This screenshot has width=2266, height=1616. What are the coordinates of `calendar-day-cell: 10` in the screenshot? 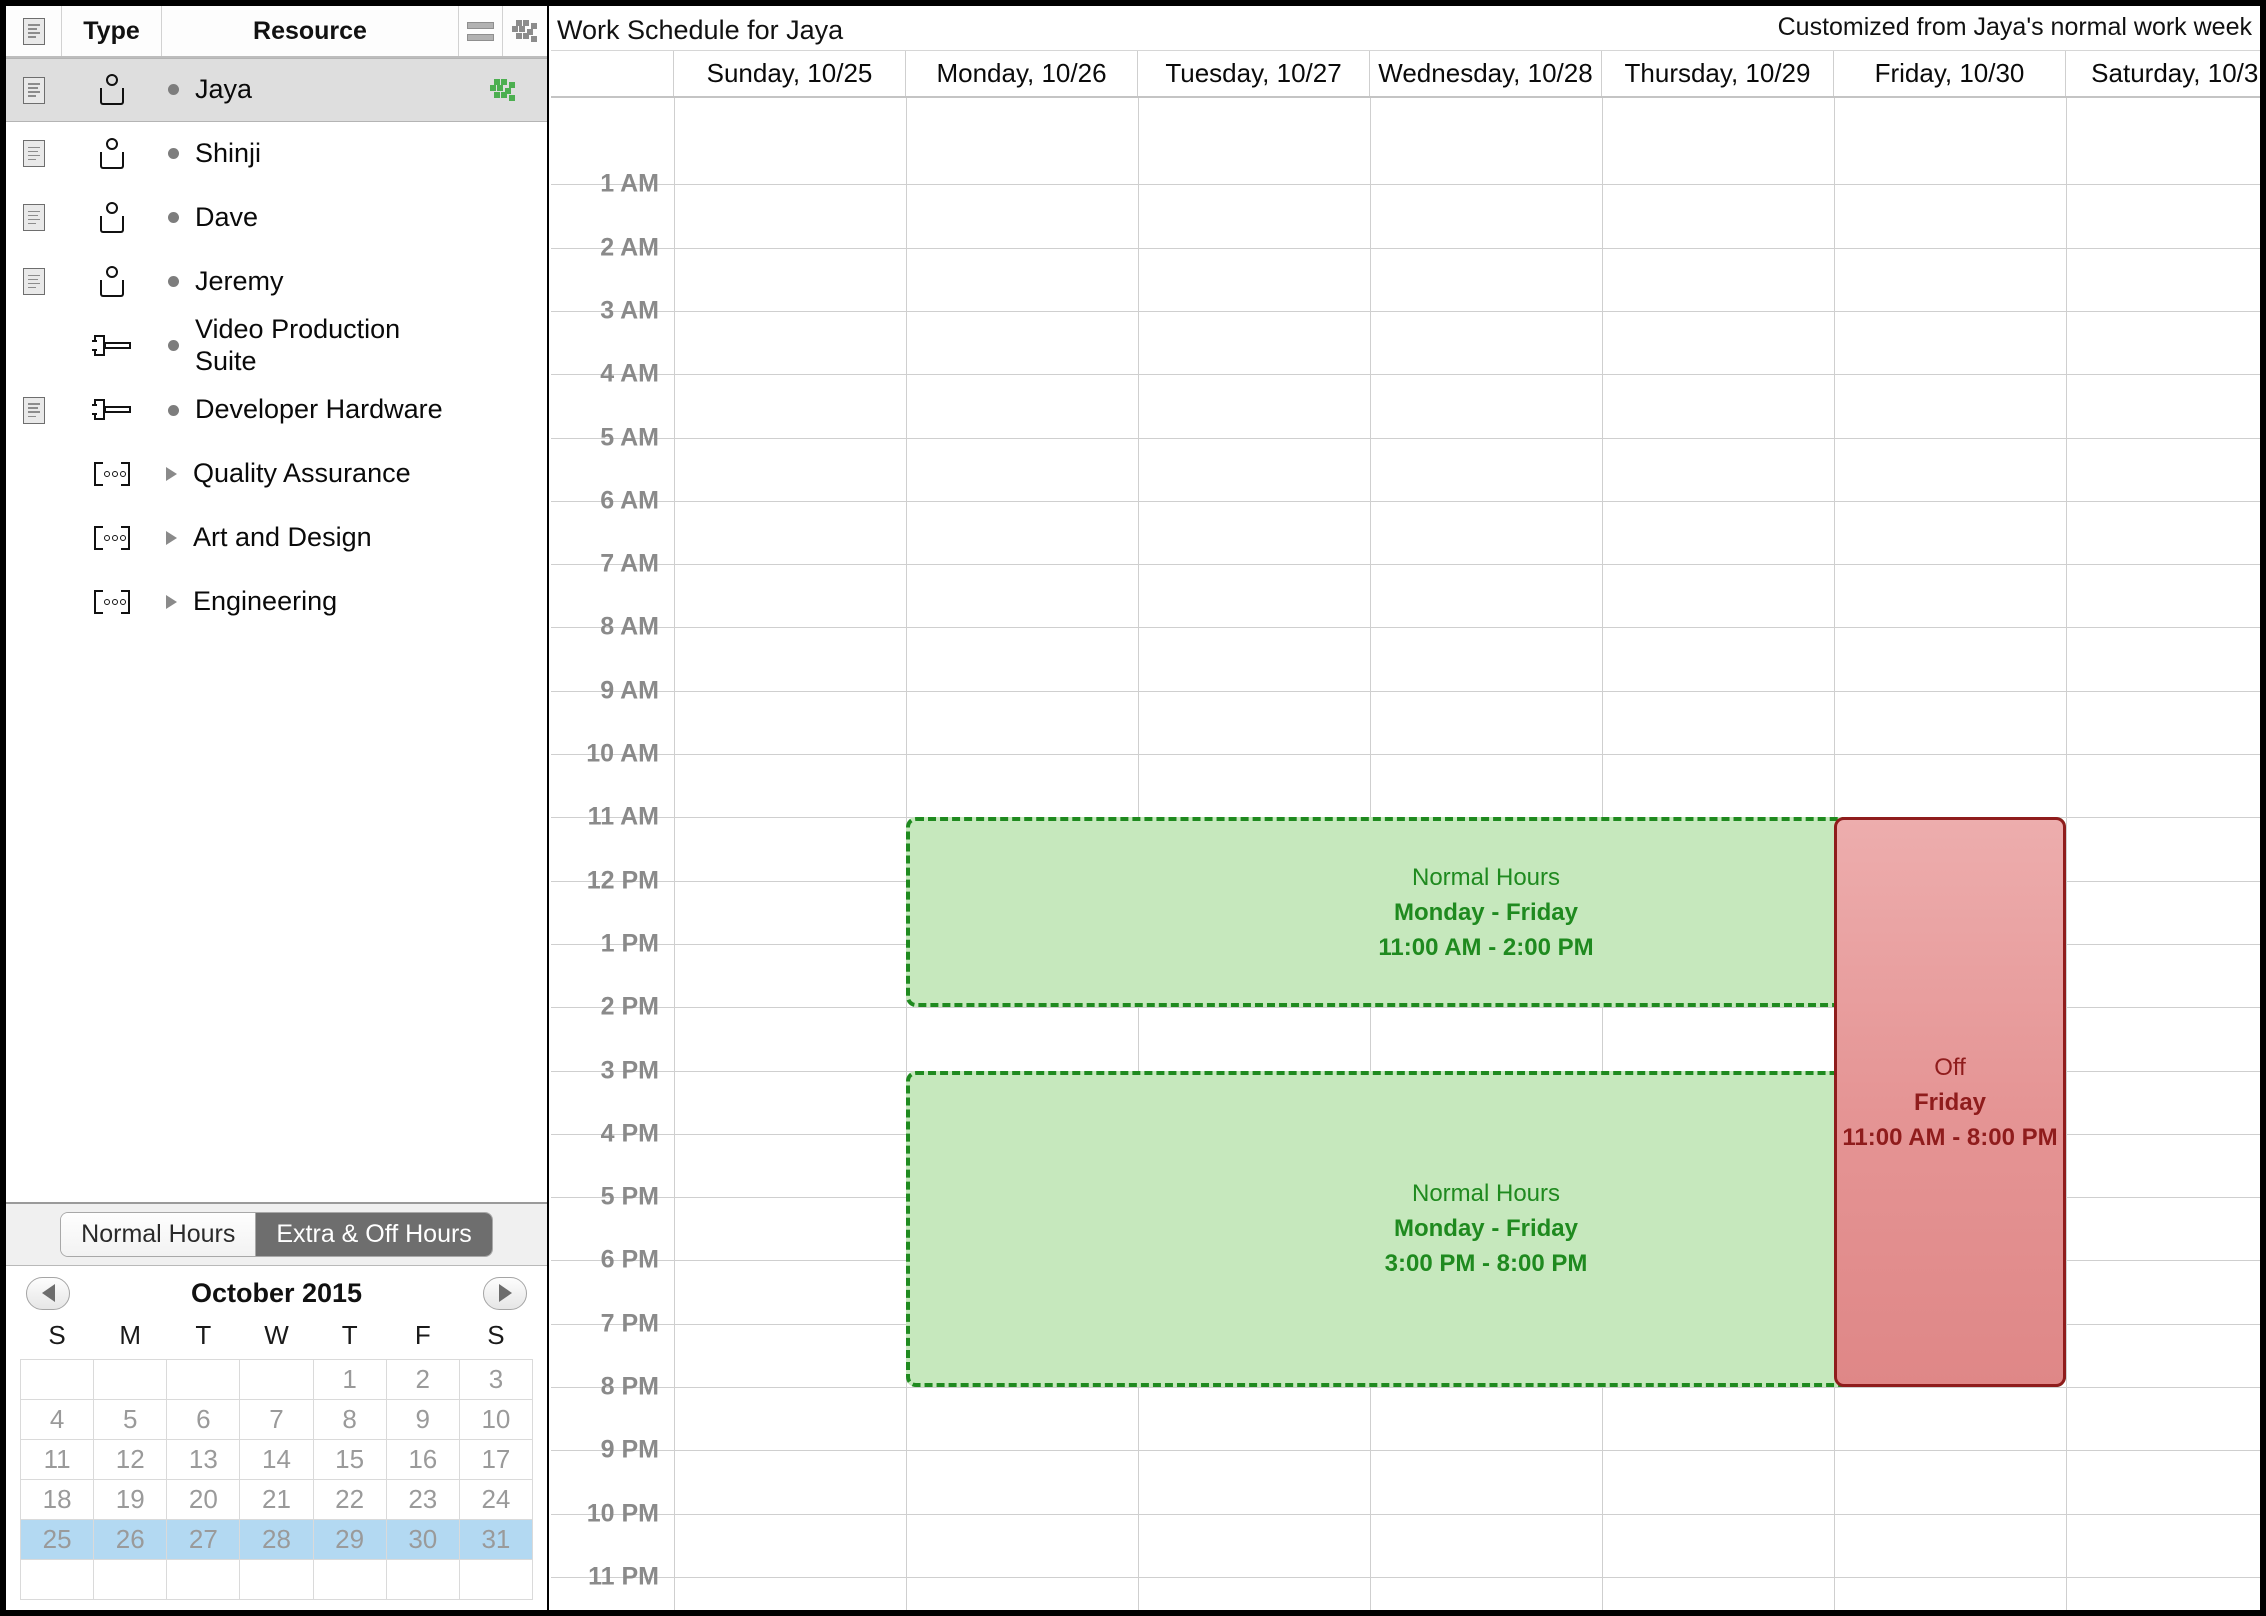 It's located at (496, 1419).